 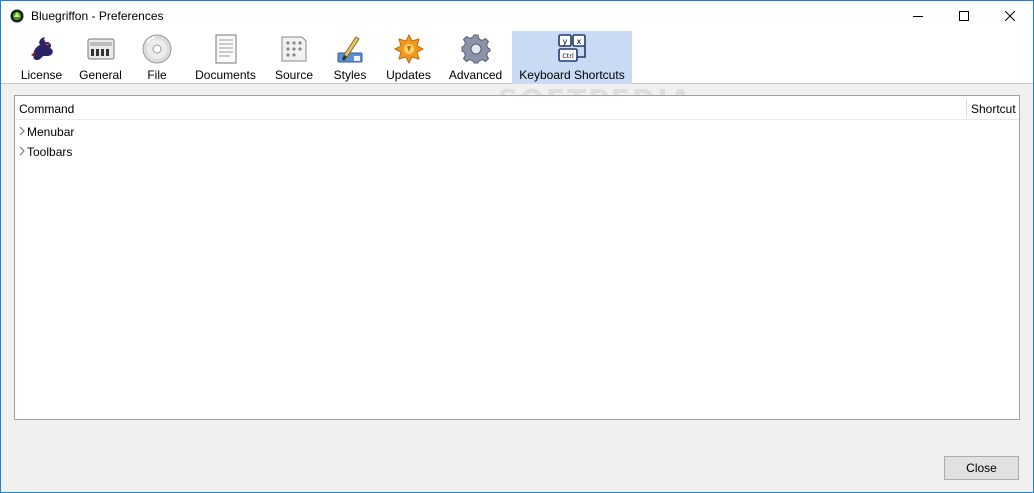 I want to click on minimize-button, so click(x=918, y=16).